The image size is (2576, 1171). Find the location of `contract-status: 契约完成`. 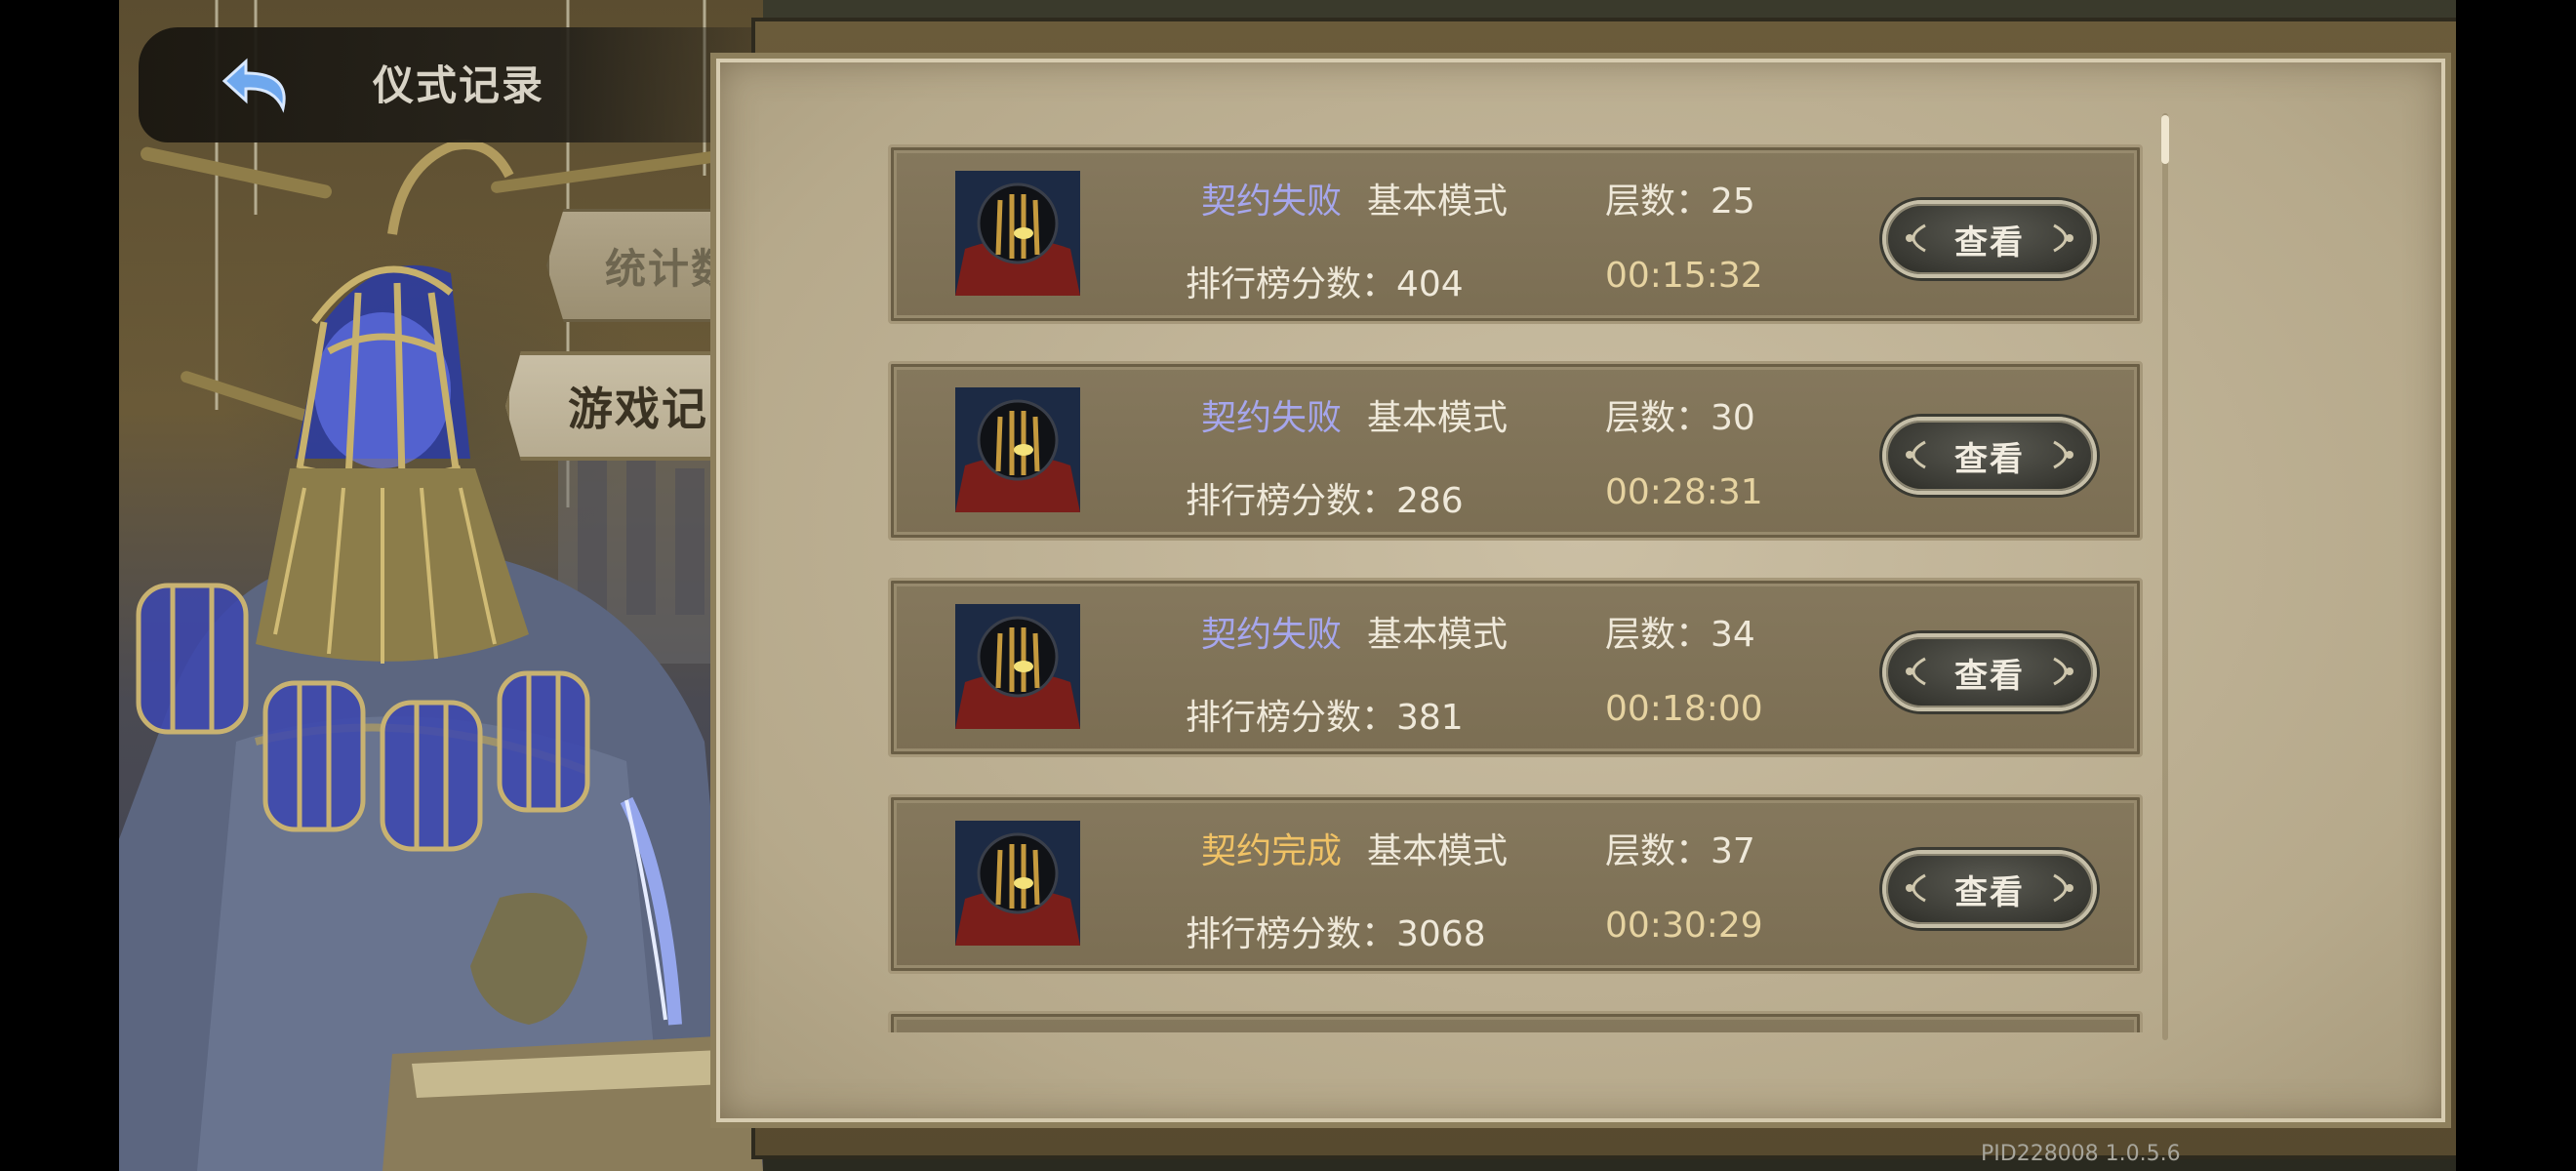

contract-status: 契约完成 is located at coordinates (1272, 851).